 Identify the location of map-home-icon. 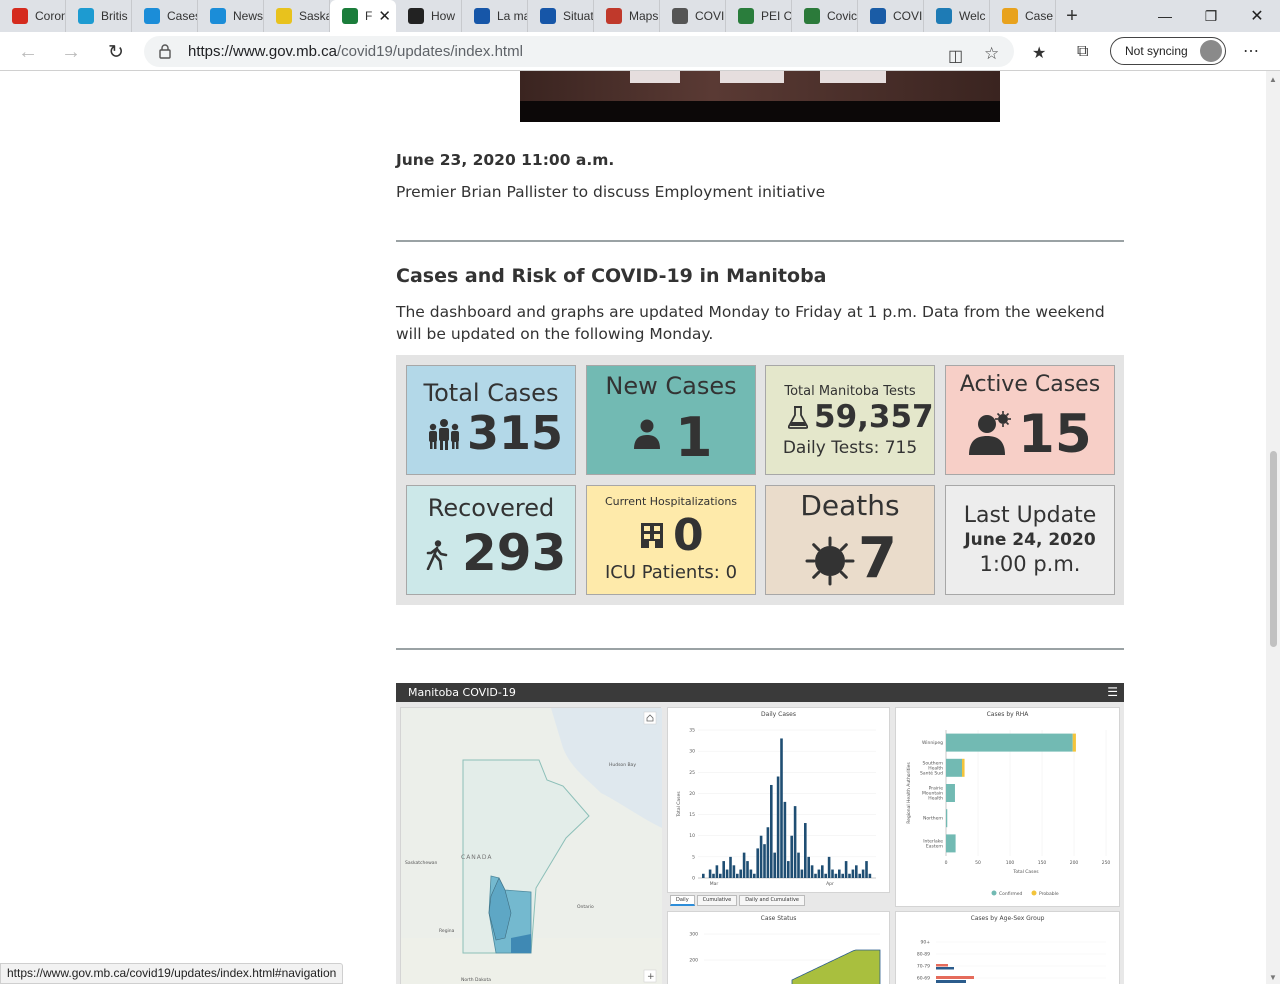
(650, 718).